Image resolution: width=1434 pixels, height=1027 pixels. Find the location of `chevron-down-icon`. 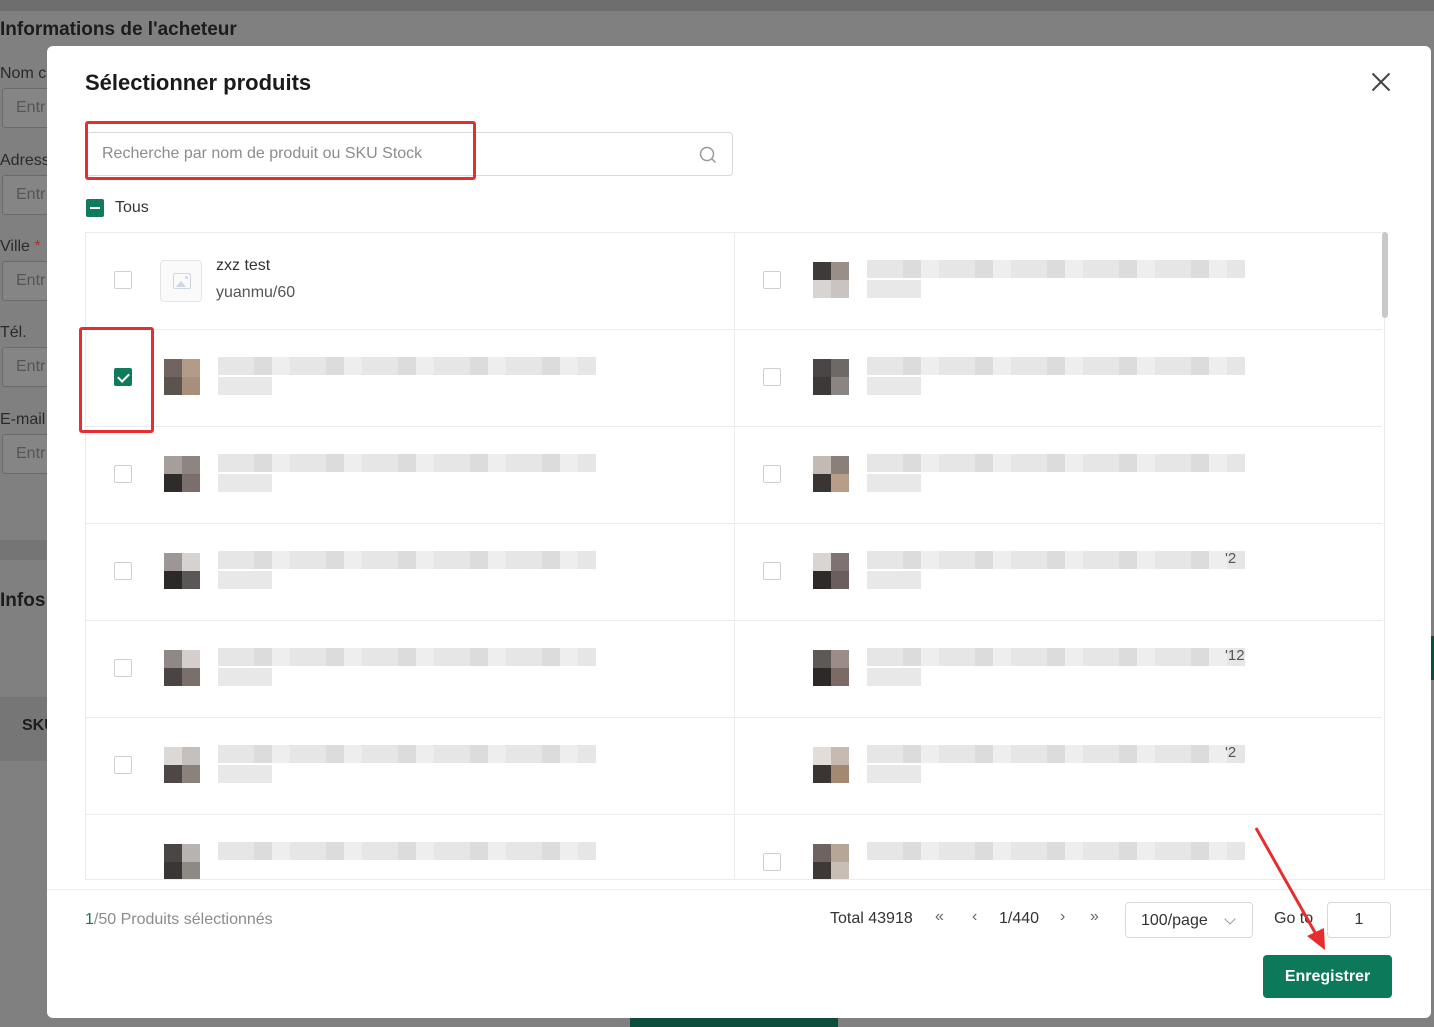

chevron-down-icon is located at coordinates (1230, 919).